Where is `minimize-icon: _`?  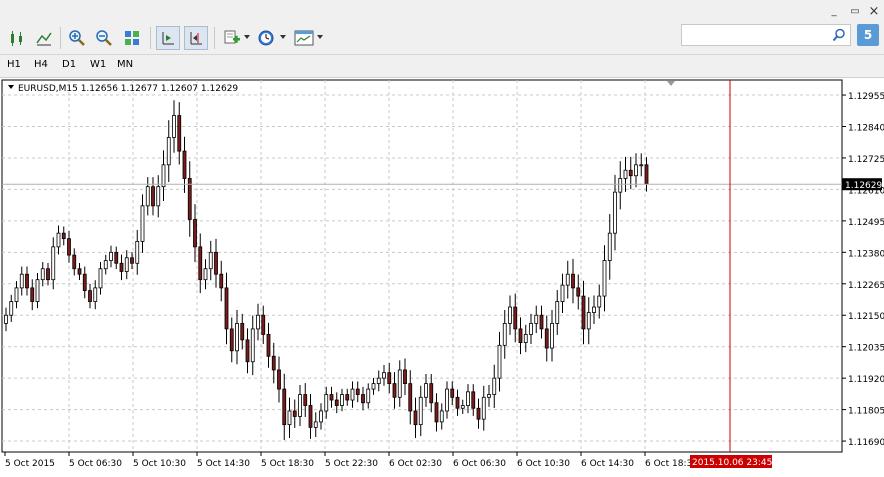
minimize-icon: _ is located at coordinates (834, 12).